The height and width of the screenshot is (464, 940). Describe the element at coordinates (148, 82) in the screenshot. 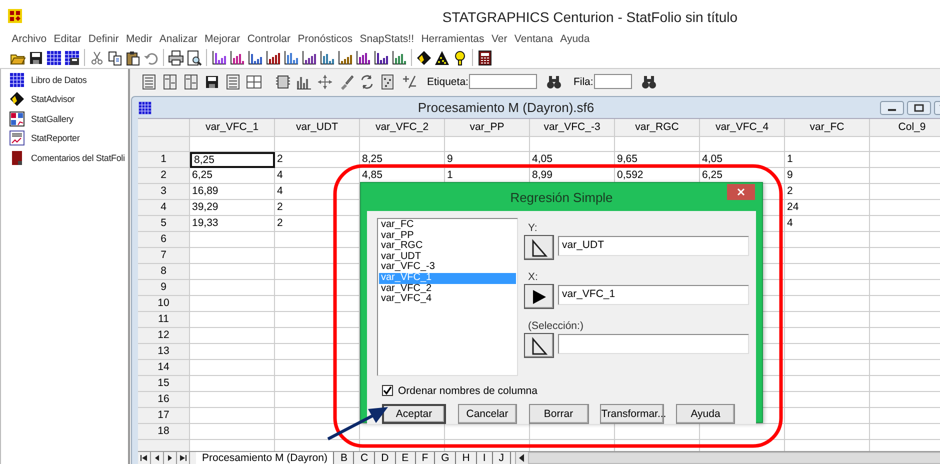

I see `list-icon` at that location.